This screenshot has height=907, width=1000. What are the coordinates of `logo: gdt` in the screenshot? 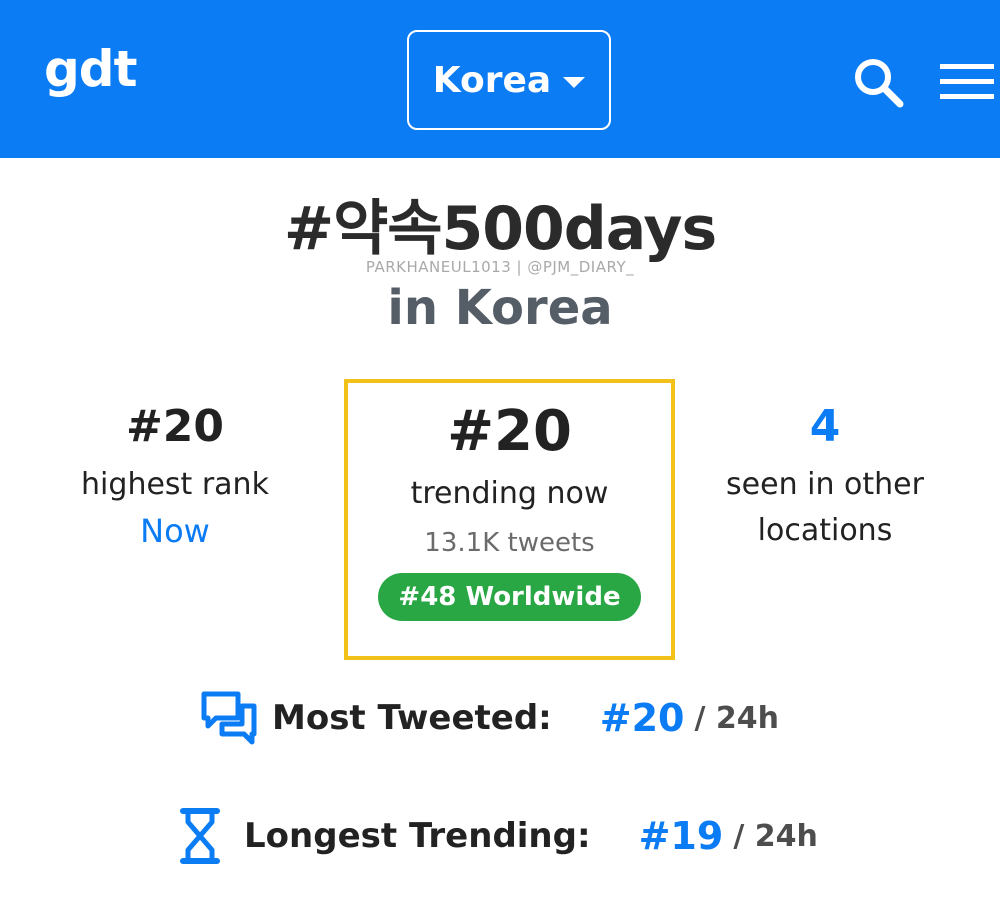 It's located at (90, 69).